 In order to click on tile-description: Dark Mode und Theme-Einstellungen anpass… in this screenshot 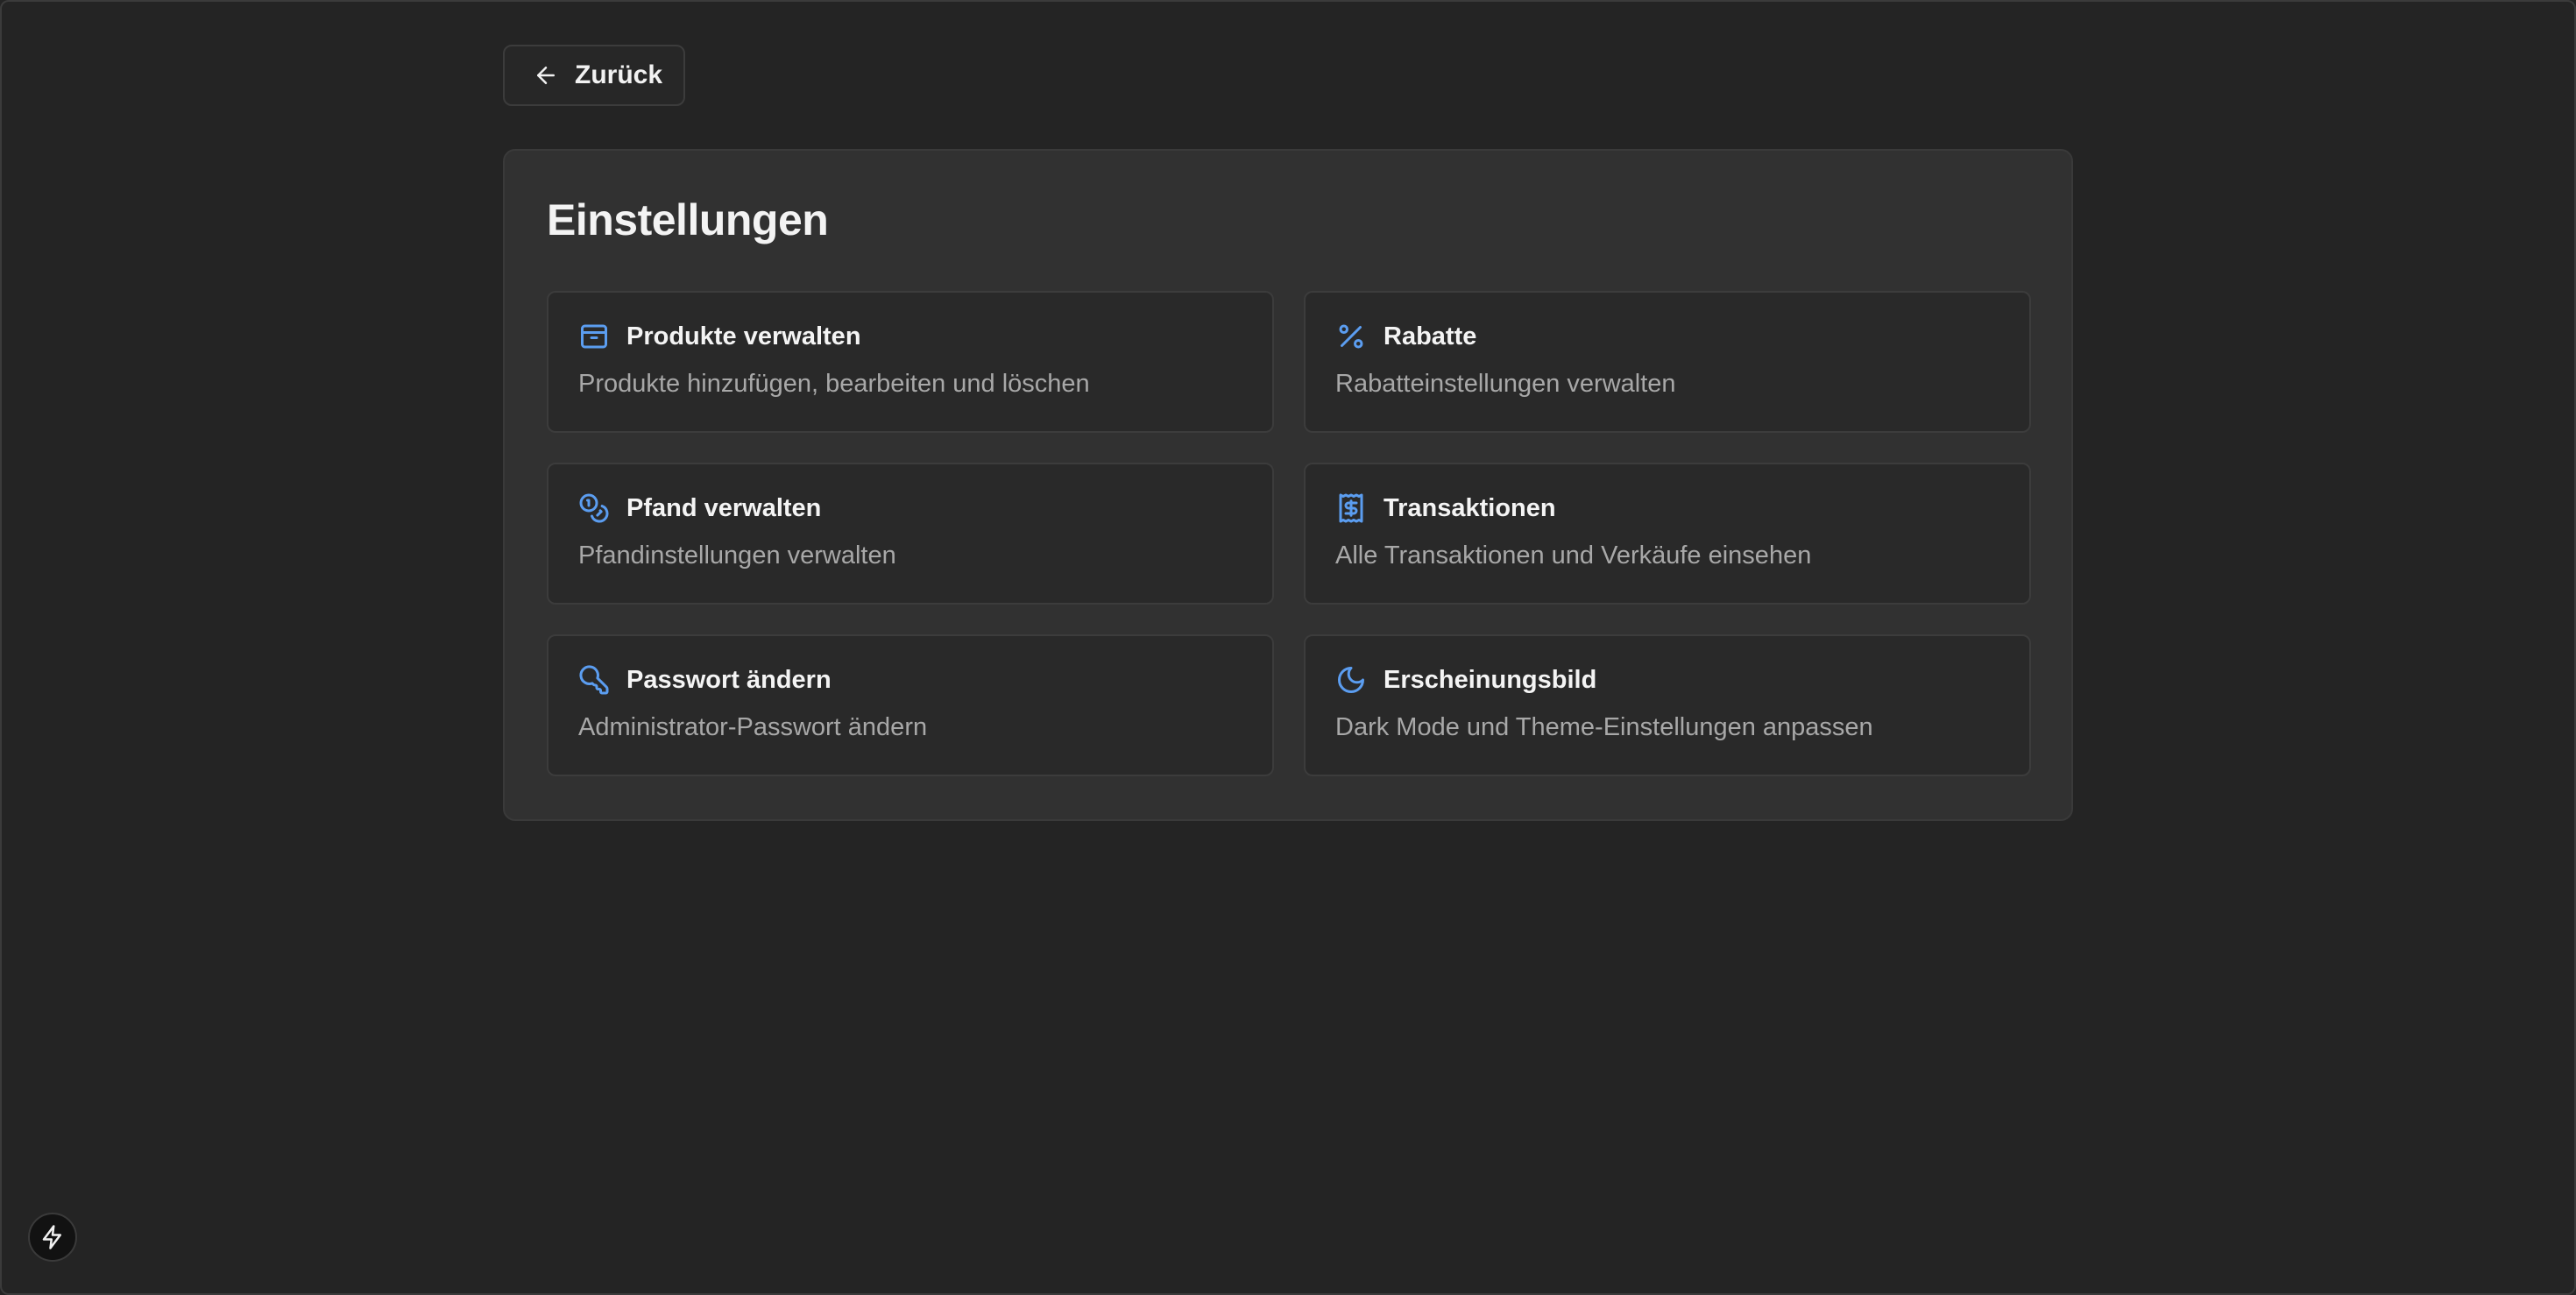, I will do `click(1604, 727)`.